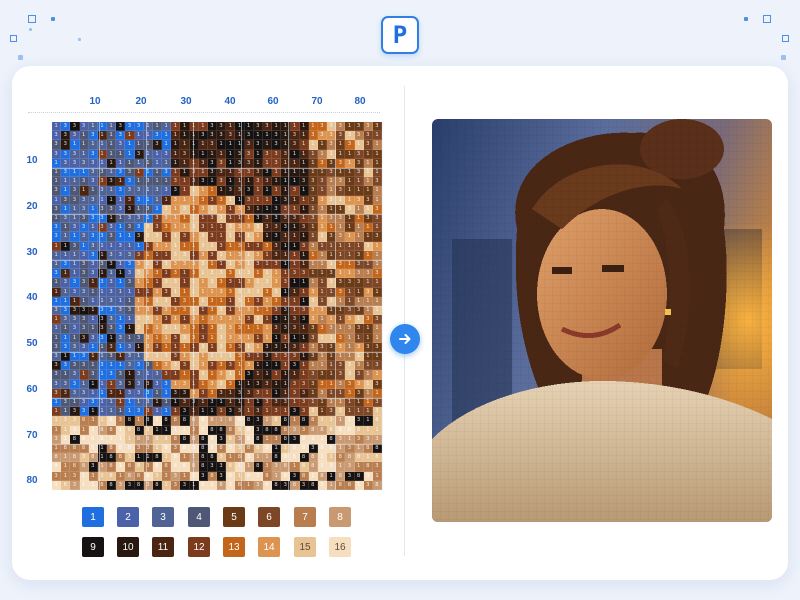  Describe the element at coordinates (340, 547) in the screenshot. I see `palette-swatch-16: 16` at that location.